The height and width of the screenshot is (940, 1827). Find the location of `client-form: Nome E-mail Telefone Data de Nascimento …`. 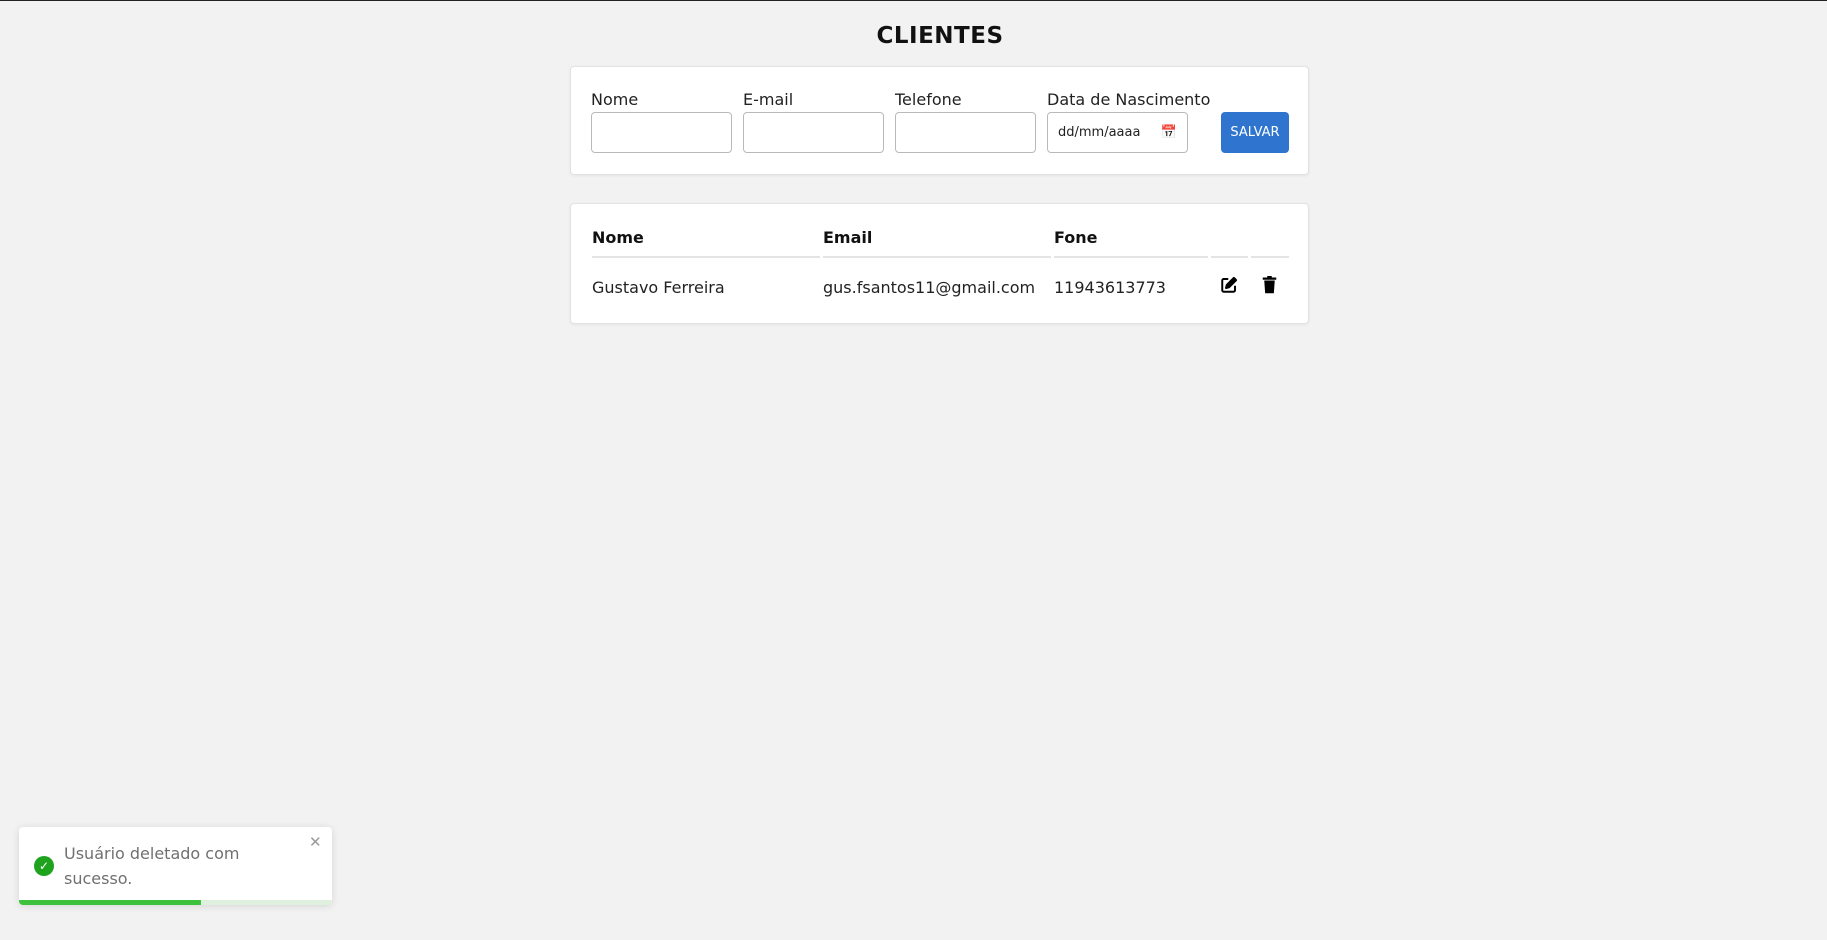

client-form: Nome E-mail Telefone Data de Nascimento … is located at coordinates (939, 120).